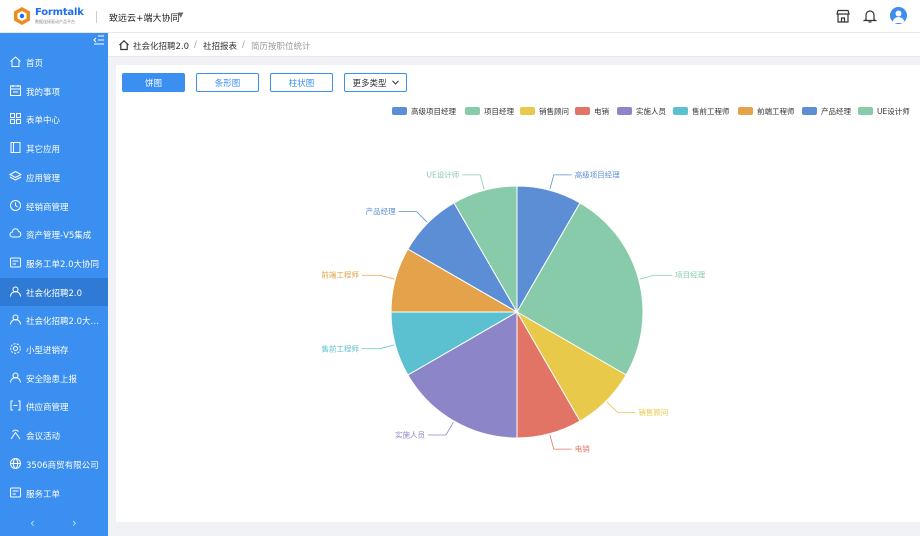 Image resolution: width=920 pixels, height=536 pixels. I want to click on clock-icon, so click(15, 205).